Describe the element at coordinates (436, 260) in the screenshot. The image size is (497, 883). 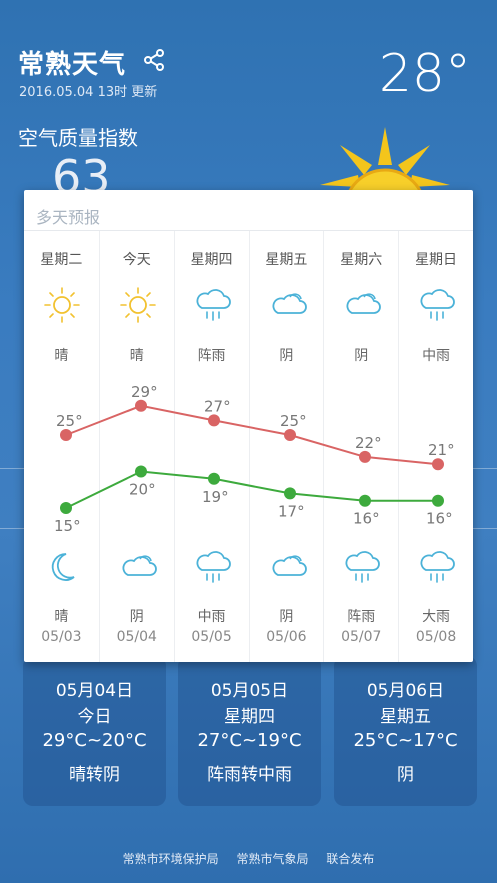
I see `forecast-weekday: 星期日` at that location.